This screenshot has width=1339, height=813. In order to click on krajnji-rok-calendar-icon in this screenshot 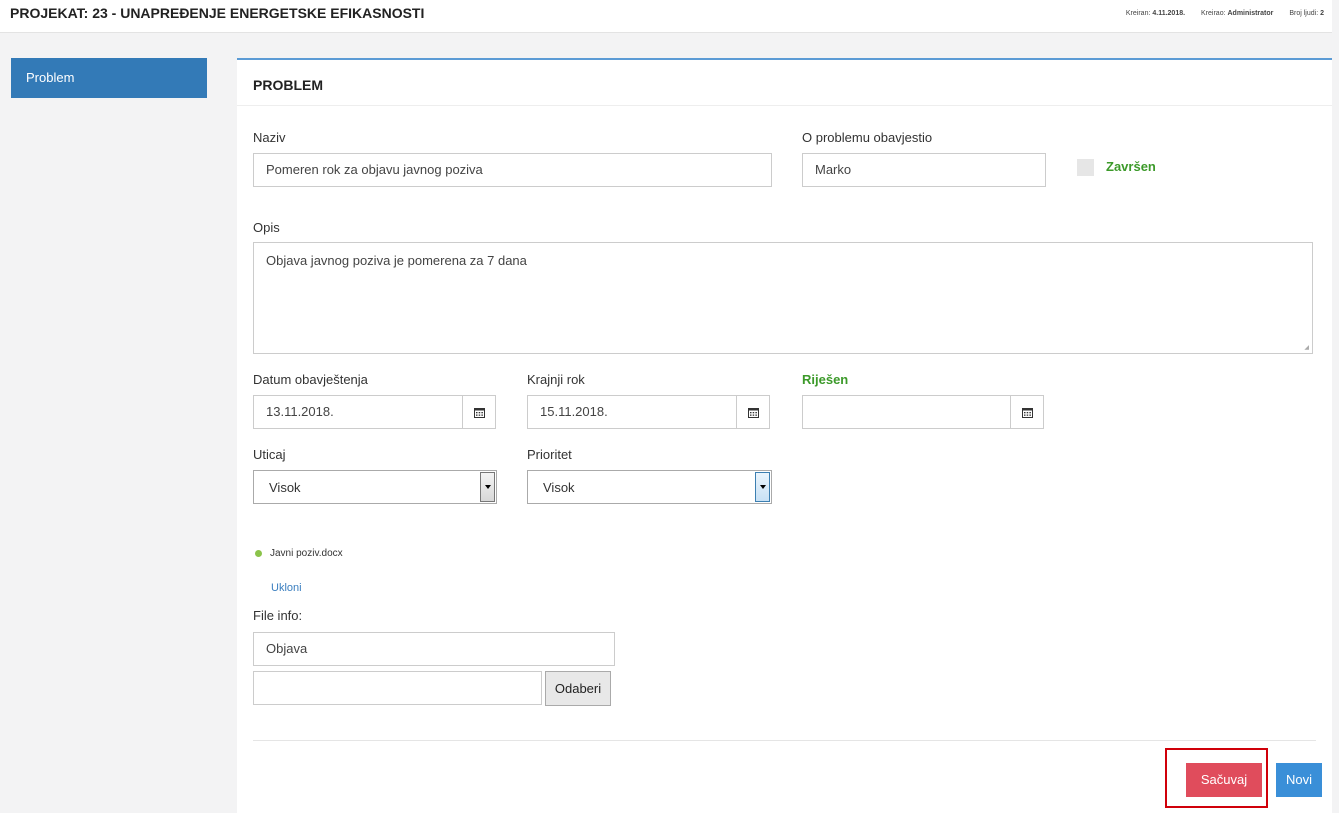, I will do `click(753, 412)`.